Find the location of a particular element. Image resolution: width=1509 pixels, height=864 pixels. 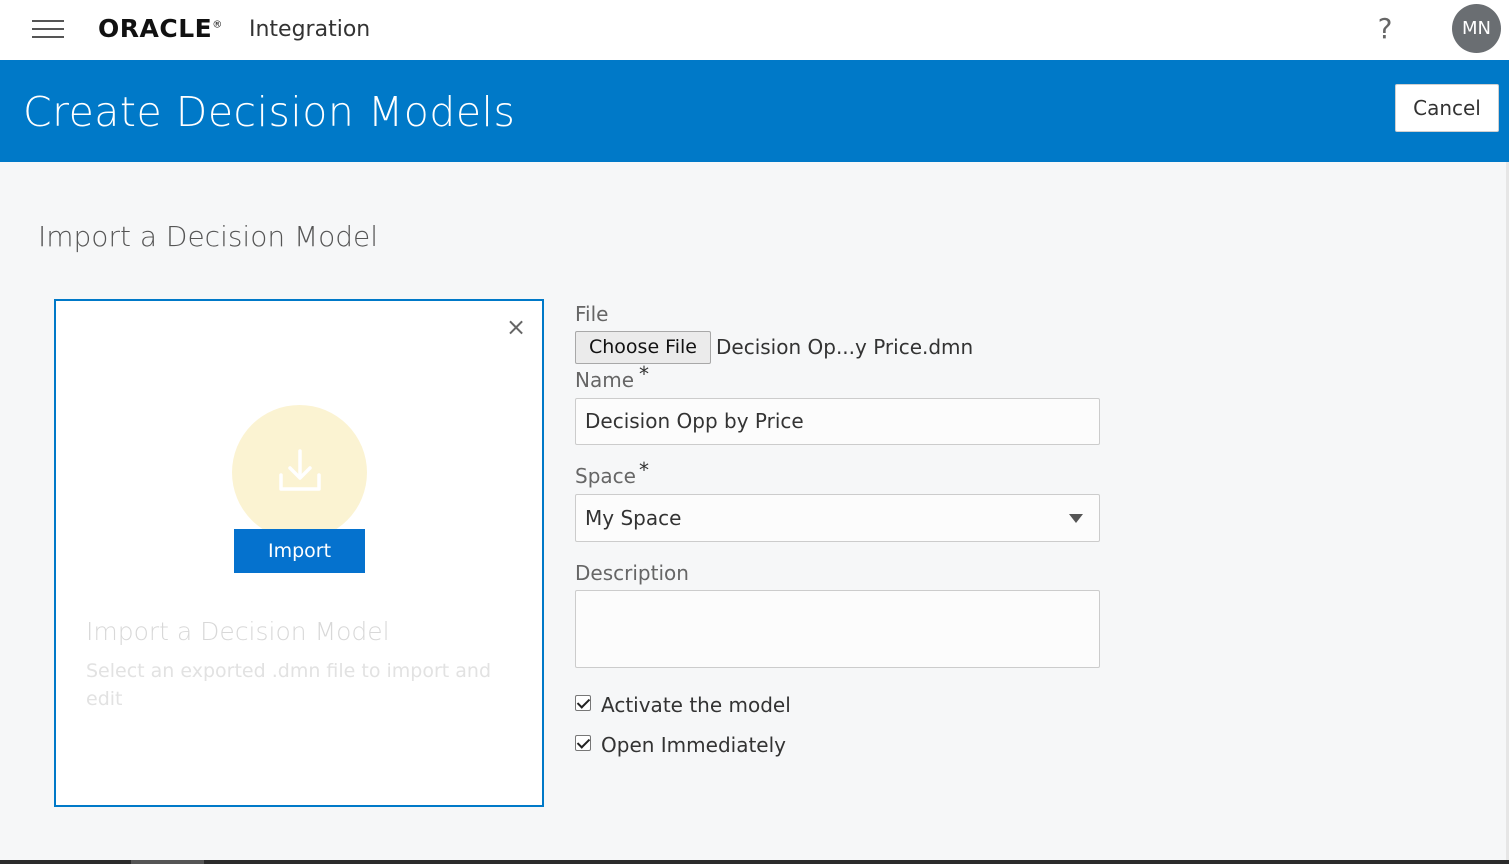

download-icon is located at coordinates (300, 470).